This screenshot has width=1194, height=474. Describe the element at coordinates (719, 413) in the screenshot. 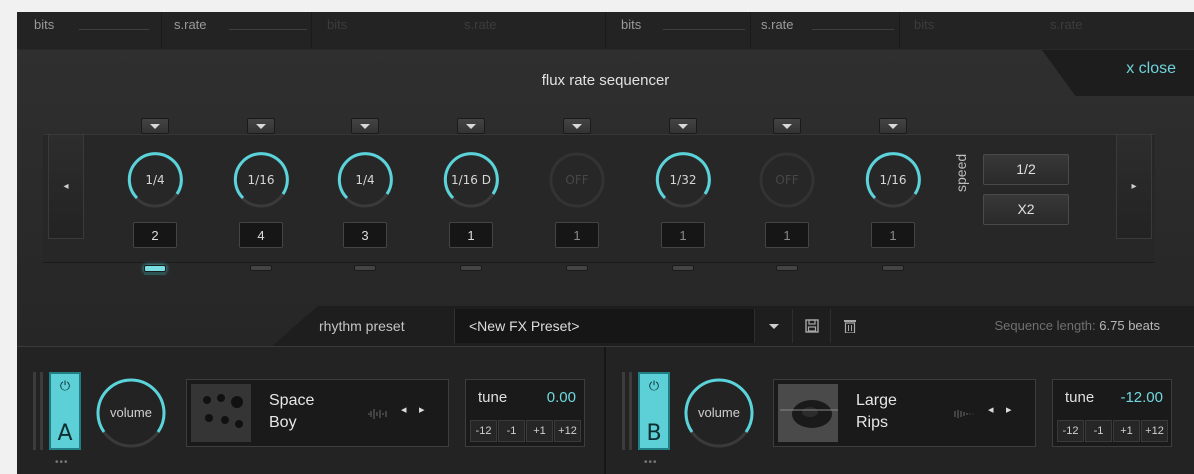

I see `volume-knob-b: volume` at that location.